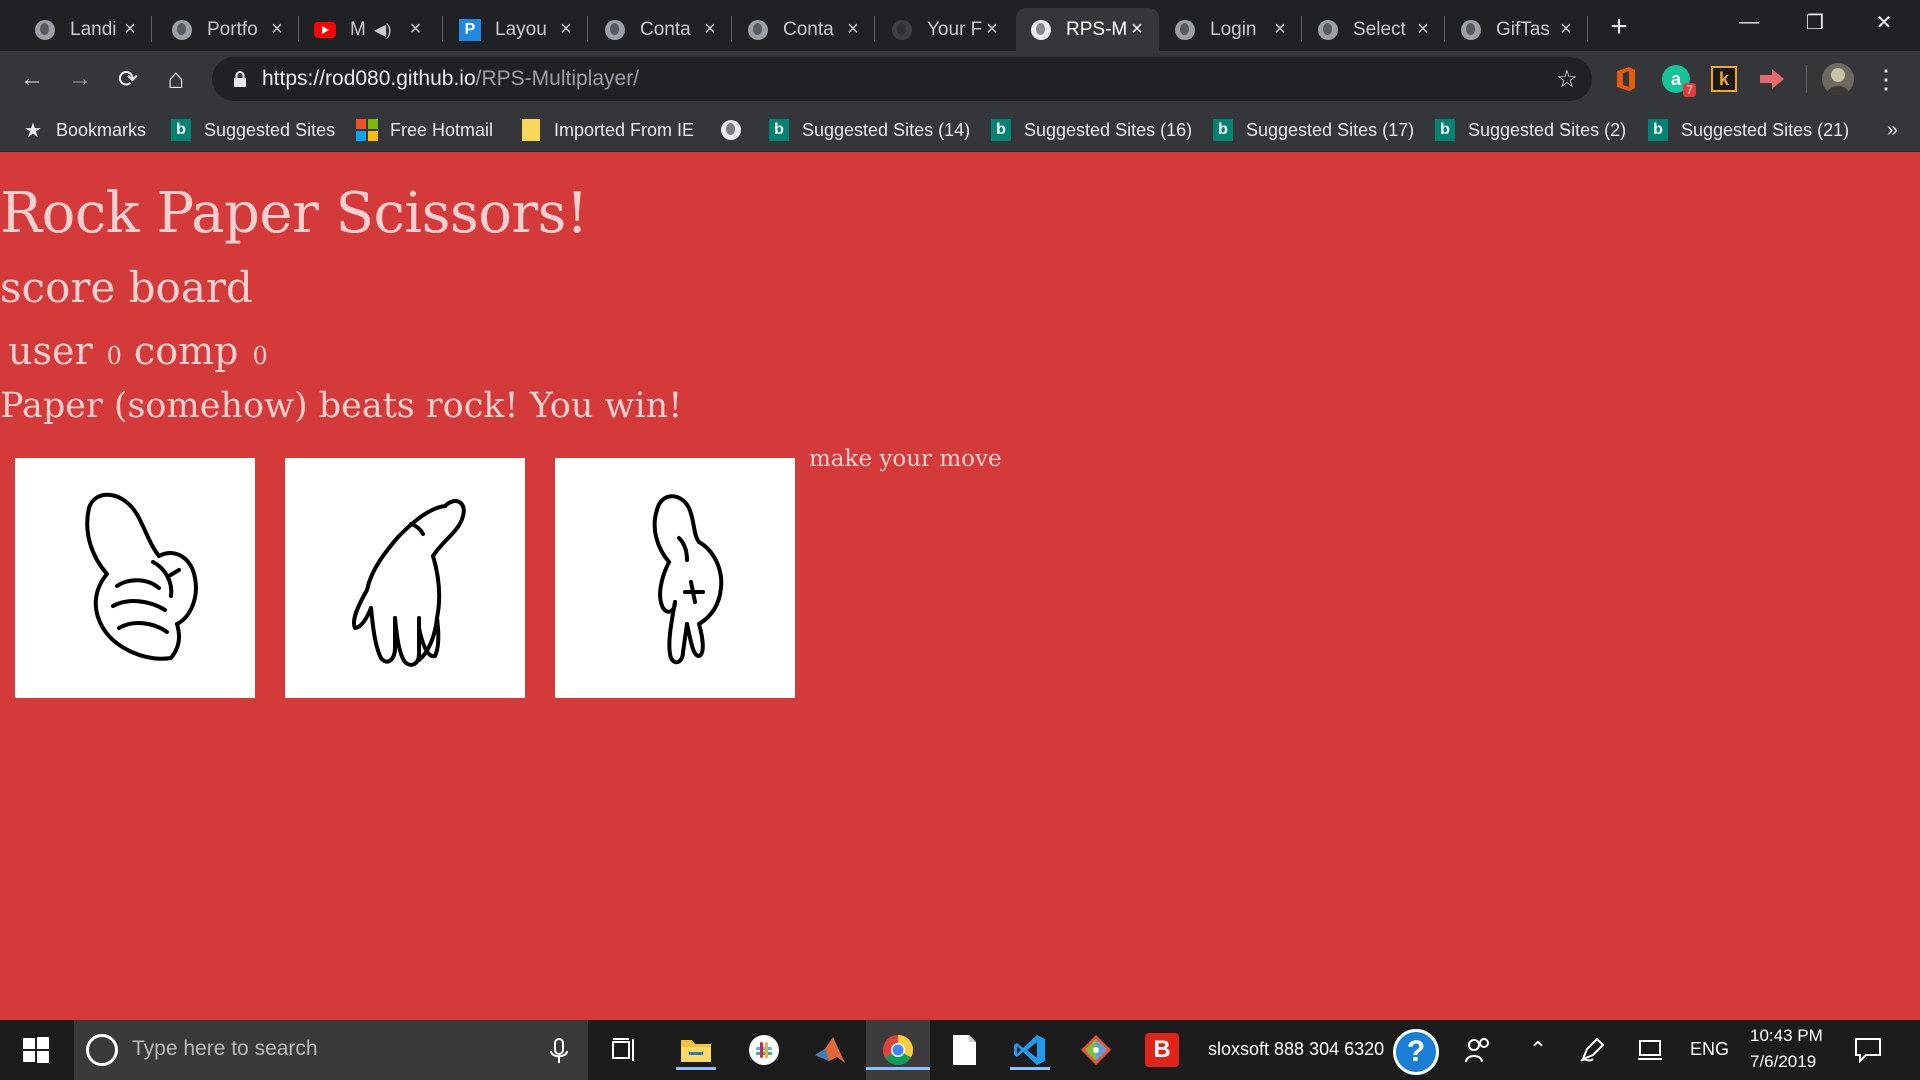 The height and width of the screenshot is (1080, 1920). I want to click on new-tab-button: +, so click(1619, 26).